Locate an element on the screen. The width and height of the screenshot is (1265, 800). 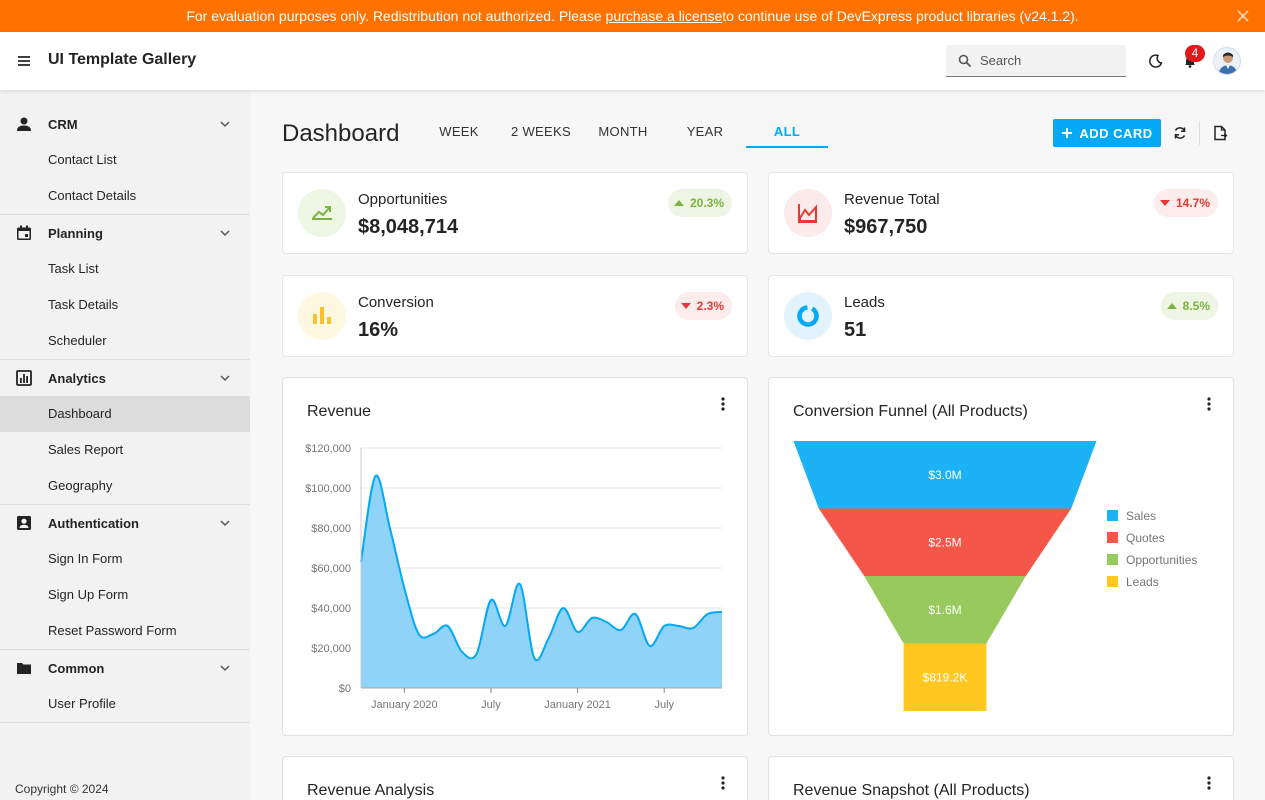
kpi-label: Leads is located at coordinates (864, 302).